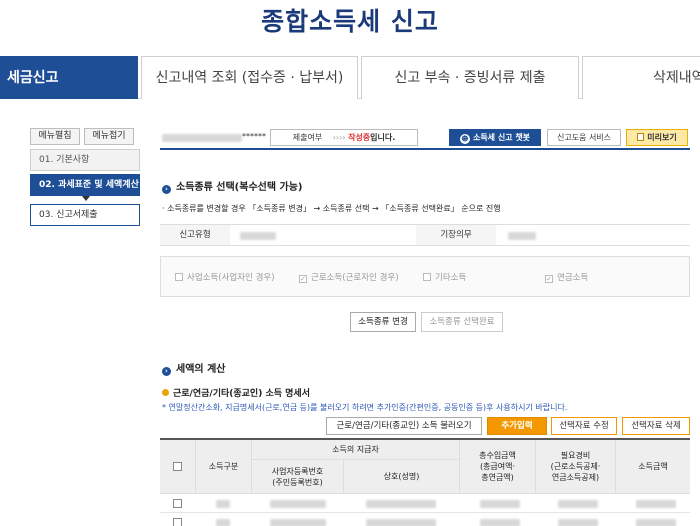  I want to click on expense-header: 필요경비 (근로소득공제· 연금소득공제), so click(576, 467).